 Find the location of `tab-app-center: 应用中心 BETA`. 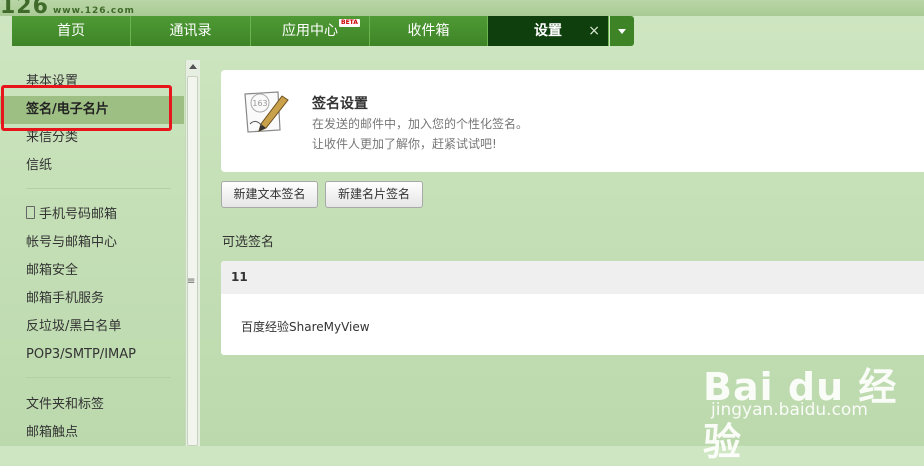

tab-app-center: 应用中心 BETA is located at coordinates (310, 31).